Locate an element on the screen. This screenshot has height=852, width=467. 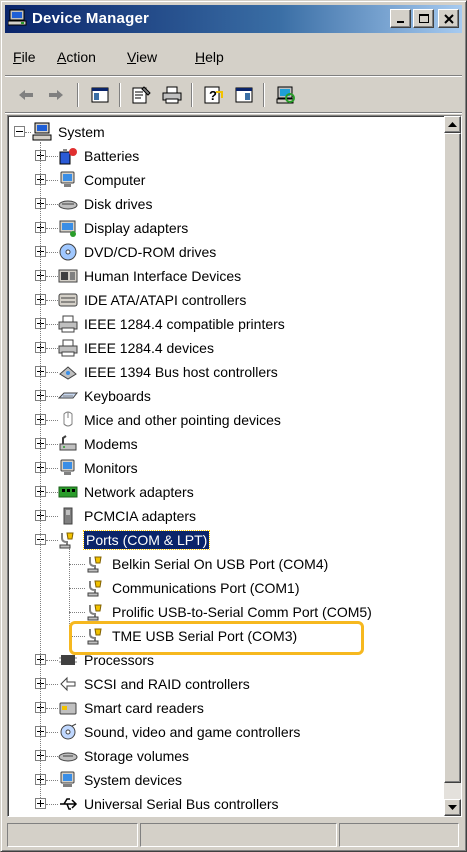
monitor-icon is located at coordinates (68, 468).